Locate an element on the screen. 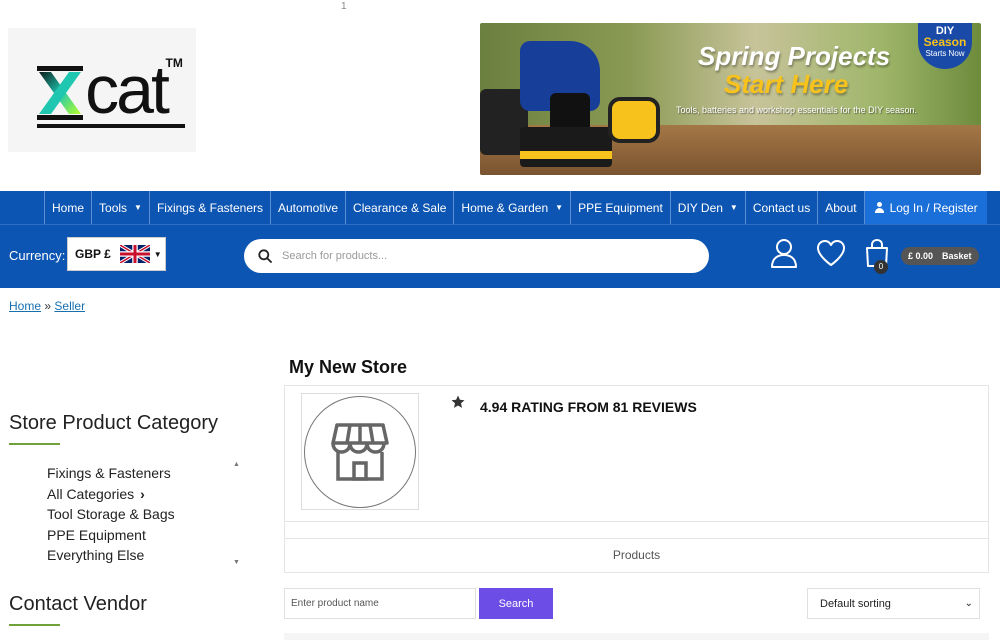  nav-automotive-label: Automotive is located at coordinates (308, 207).